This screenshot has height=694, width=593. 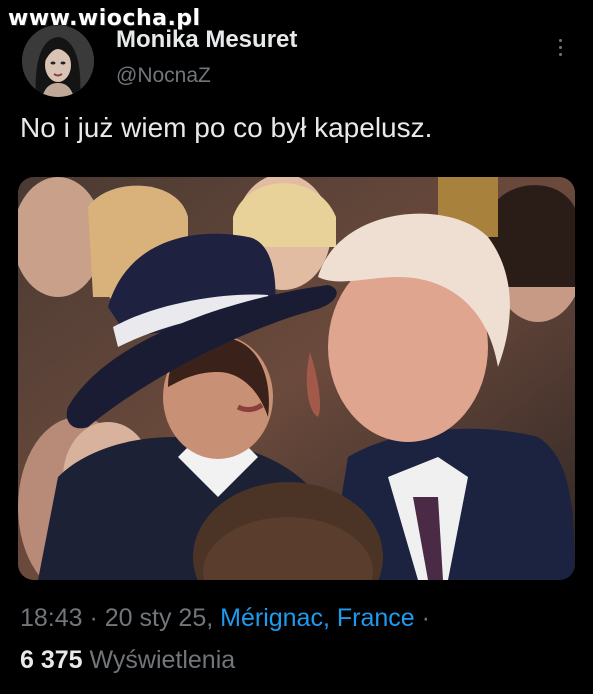 What do you see at coordinates (159, 618) in the screenshot?
I see `tweet-date: 20 sty 25,` at bounding box center [159, 618].